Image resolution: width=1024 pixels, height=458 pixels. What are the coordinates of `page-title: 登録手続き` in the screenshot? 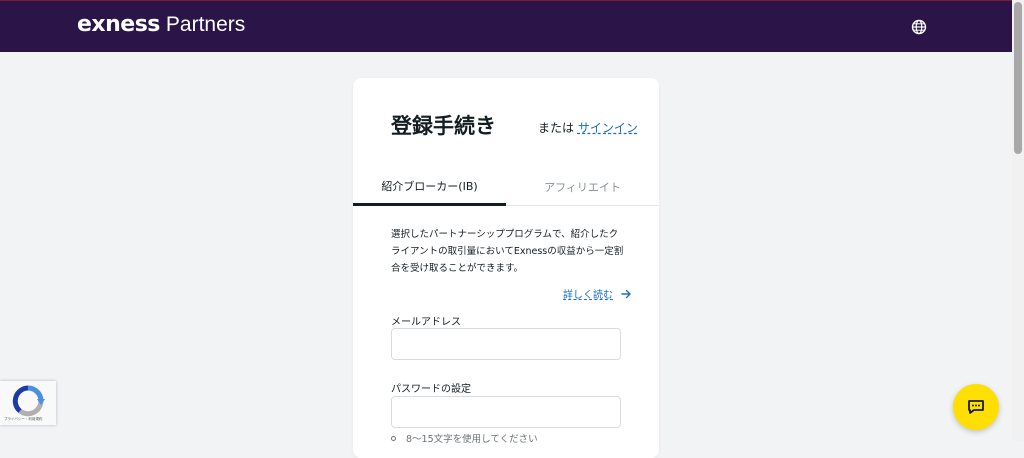 It's located at (443, 126).